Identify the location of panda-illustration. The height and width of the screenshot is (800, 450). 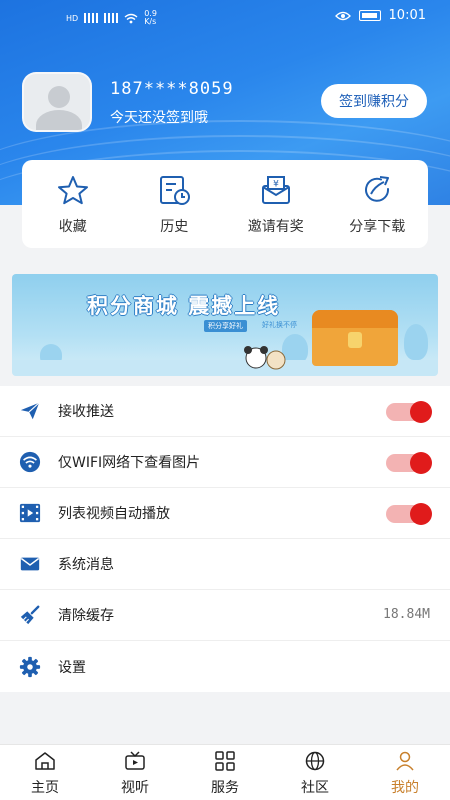
(265, 358).